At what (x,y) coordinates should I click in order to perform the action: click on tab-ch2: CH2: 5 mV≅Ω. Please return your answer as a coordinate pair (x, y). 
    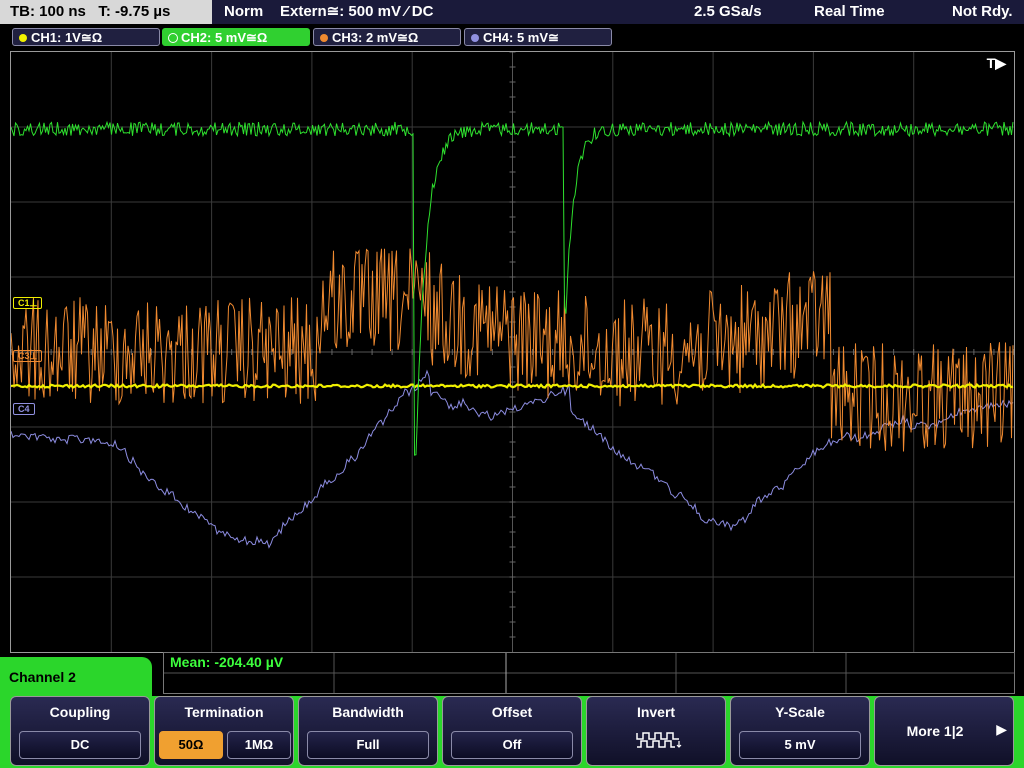
    Looking at the image, I should click on (236, 37).